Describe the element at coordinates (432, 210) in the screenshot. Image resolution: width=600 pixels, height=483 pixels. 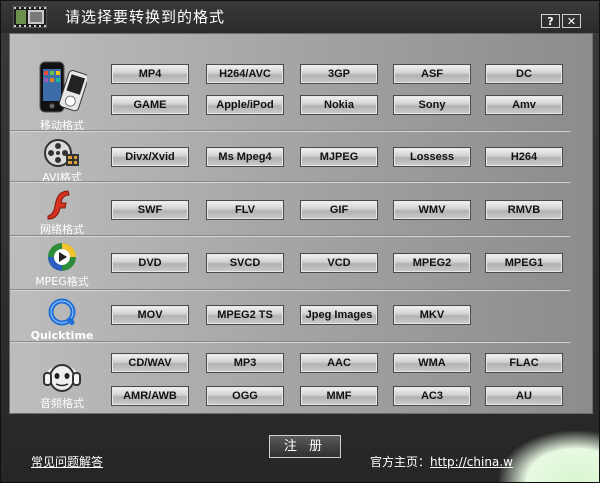
I see `format-button-wmv: WMV` at that location.